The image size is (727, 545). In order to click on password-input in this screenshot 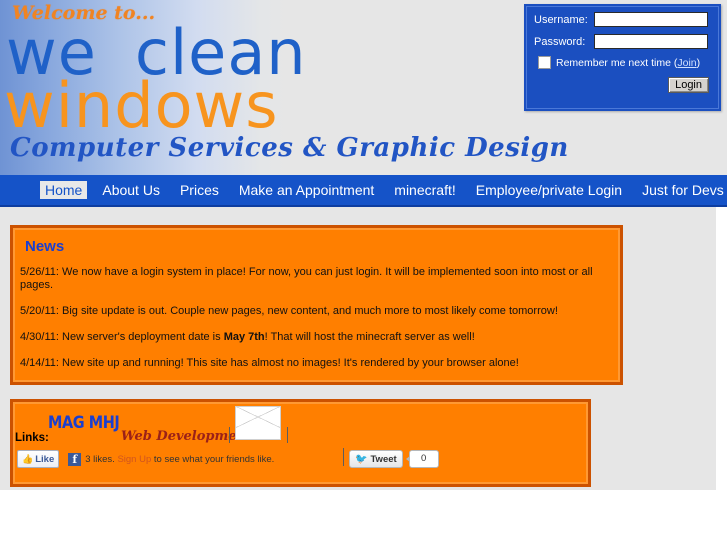, I will do `click(651, 41)`.